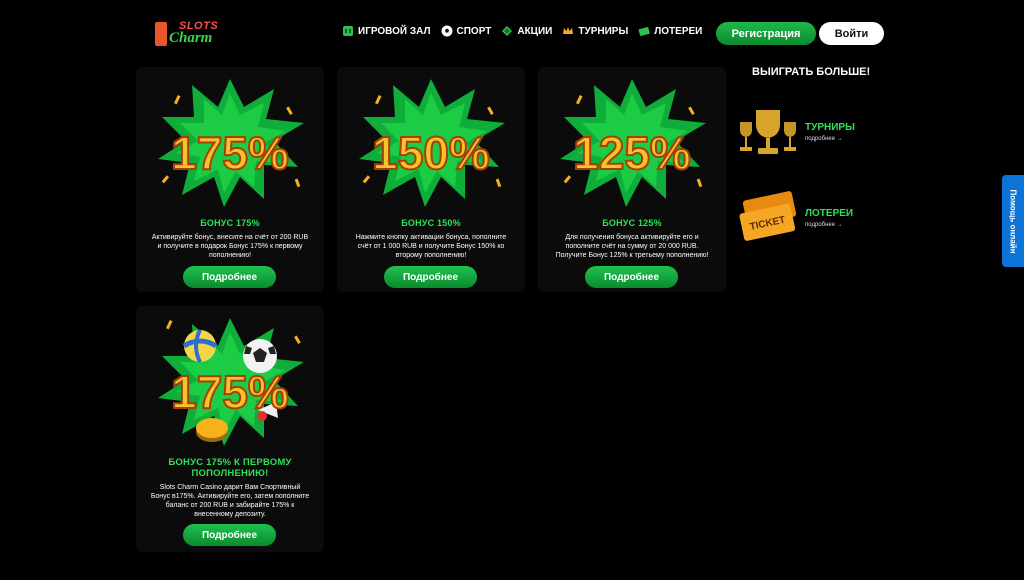 The image size is (1024, 580). I want to click on nav-label: ТУРНИРЫ, so click(603, 31).